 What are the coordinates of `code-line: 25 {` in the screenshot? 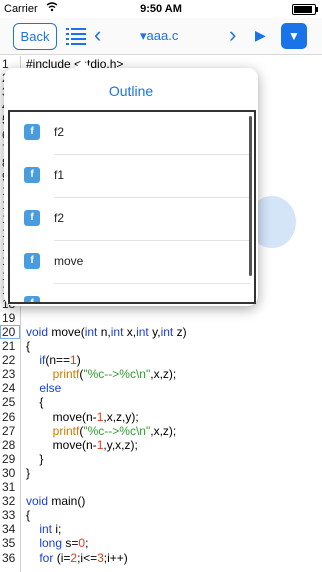 It's located at (161, 402).